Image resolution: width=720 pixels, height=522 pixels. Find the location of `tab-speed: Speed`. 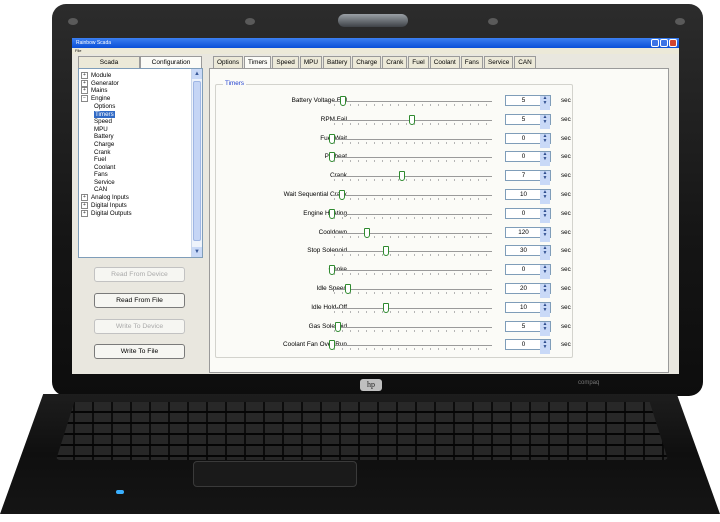

tab-speed: Speed is located at coordinates (285, 62).